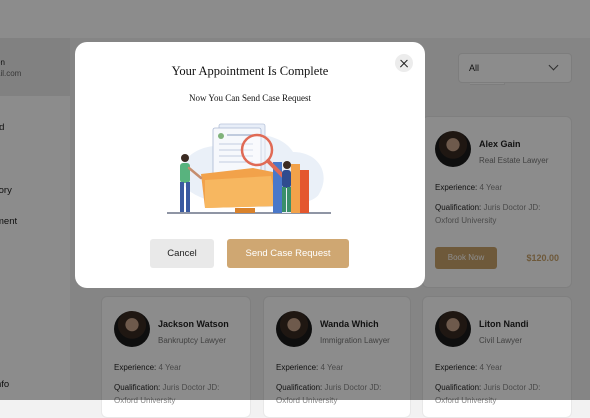 This screenshot has width=590, height=418. What do you see at coordinates (182, 253) in the screenshot?
I see `cancel-button: Cancel` at bounding box center [182, 253].